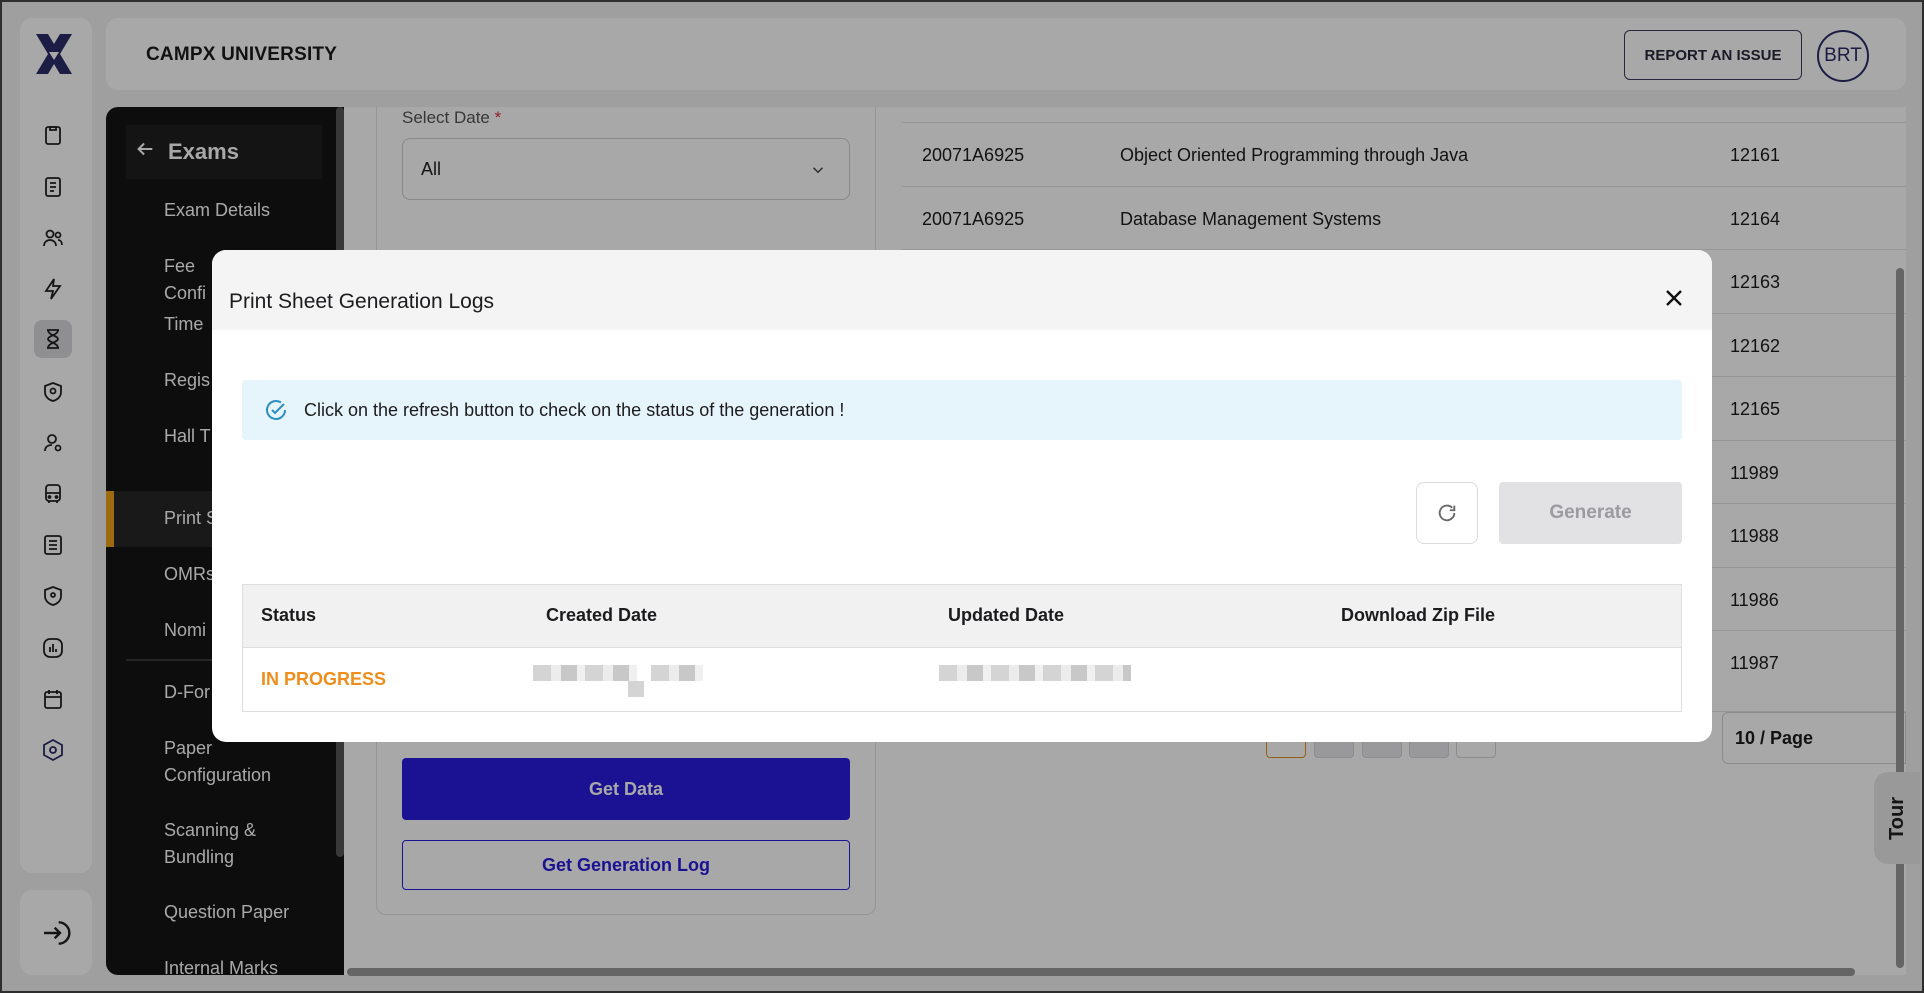  What do you see at coordinates (962, 290) in the screenshot?
I see `modal-header: Print Sheet Generation Logs` at bounding box center [962, 290].